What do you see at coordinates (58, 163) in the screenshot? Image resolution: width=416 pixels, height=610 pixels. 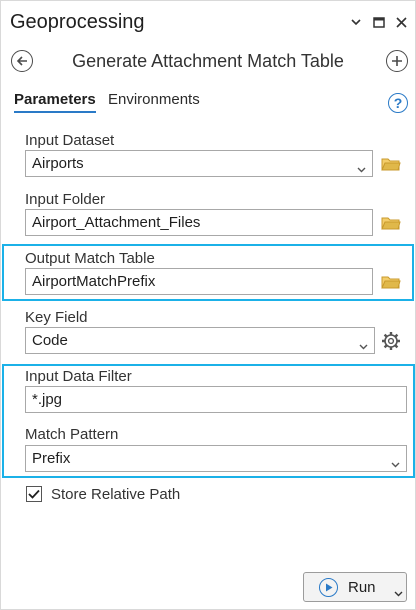 I see `input-dataset-value: Airports` at bounding box center [58, 163].